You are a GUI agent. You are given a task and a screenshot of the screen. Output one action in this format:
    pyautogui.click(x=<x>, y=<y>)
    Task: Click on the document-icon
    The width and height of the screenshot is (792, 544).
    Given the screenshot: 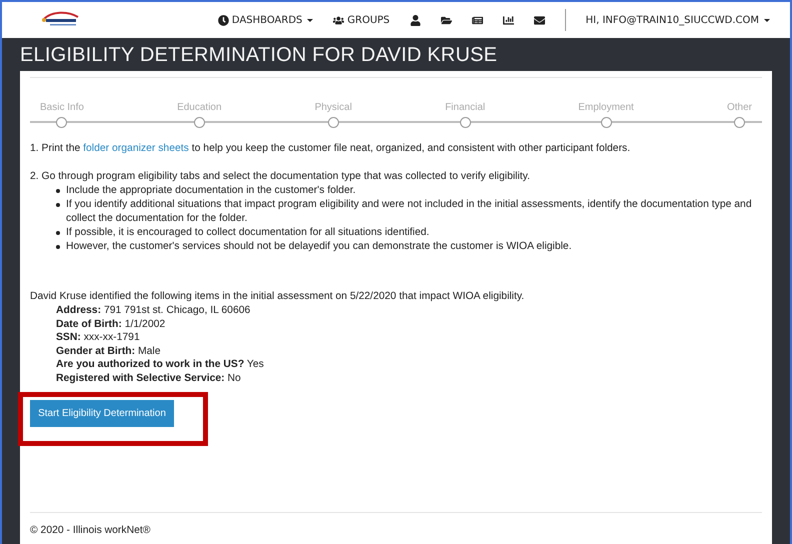 What is the action you would take?
    pyautogui.click(x=477, y=20)
    